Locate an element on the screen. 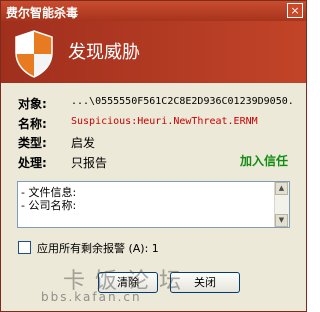  threat-name-value: Suspicious:Heuri.NewThreat.ERNM is located at coordinates (164, 121).